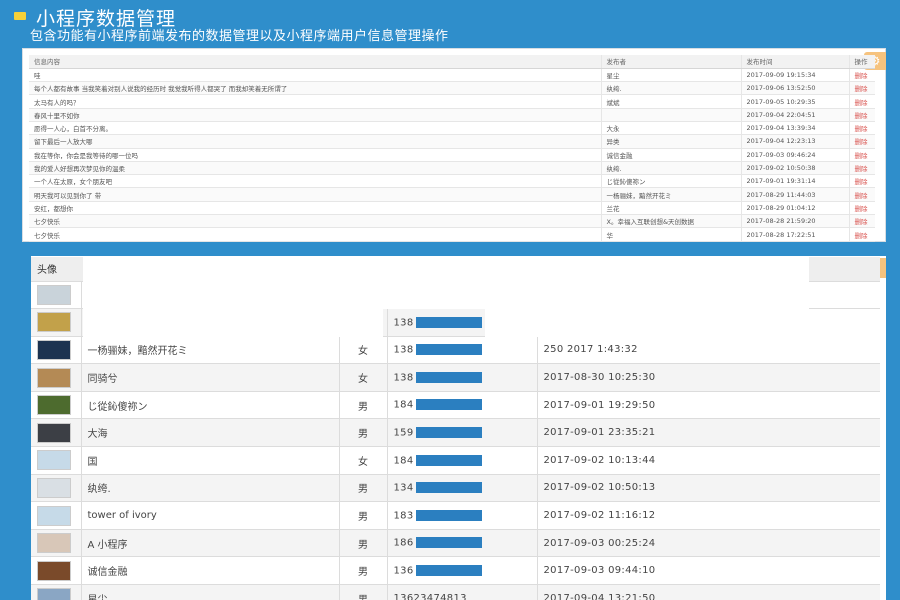  Describe the element at coordinates (670, 234) in the screenshot. I see `message-publisher: 华` at that location.